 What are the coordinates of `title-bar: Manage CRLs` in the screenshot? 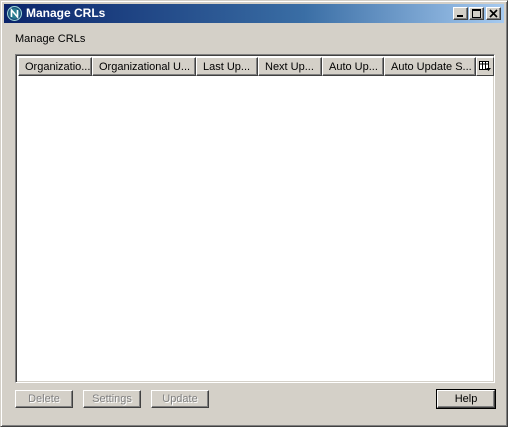 It's located at (254, 13).